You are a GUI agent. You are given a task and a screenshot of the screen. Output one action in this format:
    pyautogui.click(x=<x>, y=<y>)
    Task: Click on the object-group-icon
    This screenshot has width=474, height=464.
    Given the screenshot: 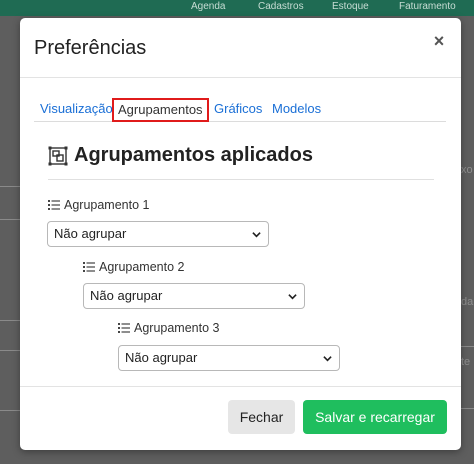 What is the action you would take?
    pyautogui.click(x=58, y=156)
    